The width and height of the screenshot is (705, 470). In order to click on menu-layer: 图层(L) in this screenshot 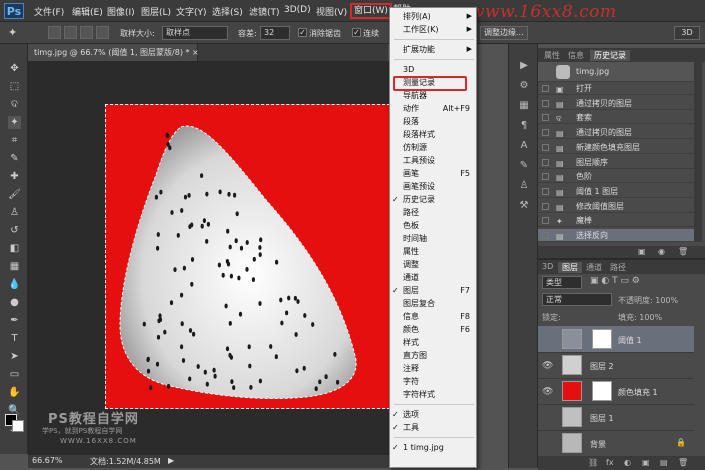, I will do `click(156, 11)`.